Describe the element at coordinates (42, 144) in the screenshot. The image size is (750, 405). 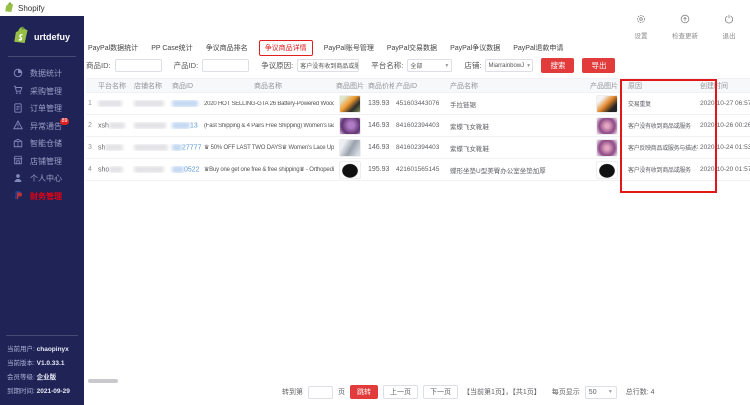
I see `sidebar-item-warehouse: 智能仓储` at that location.